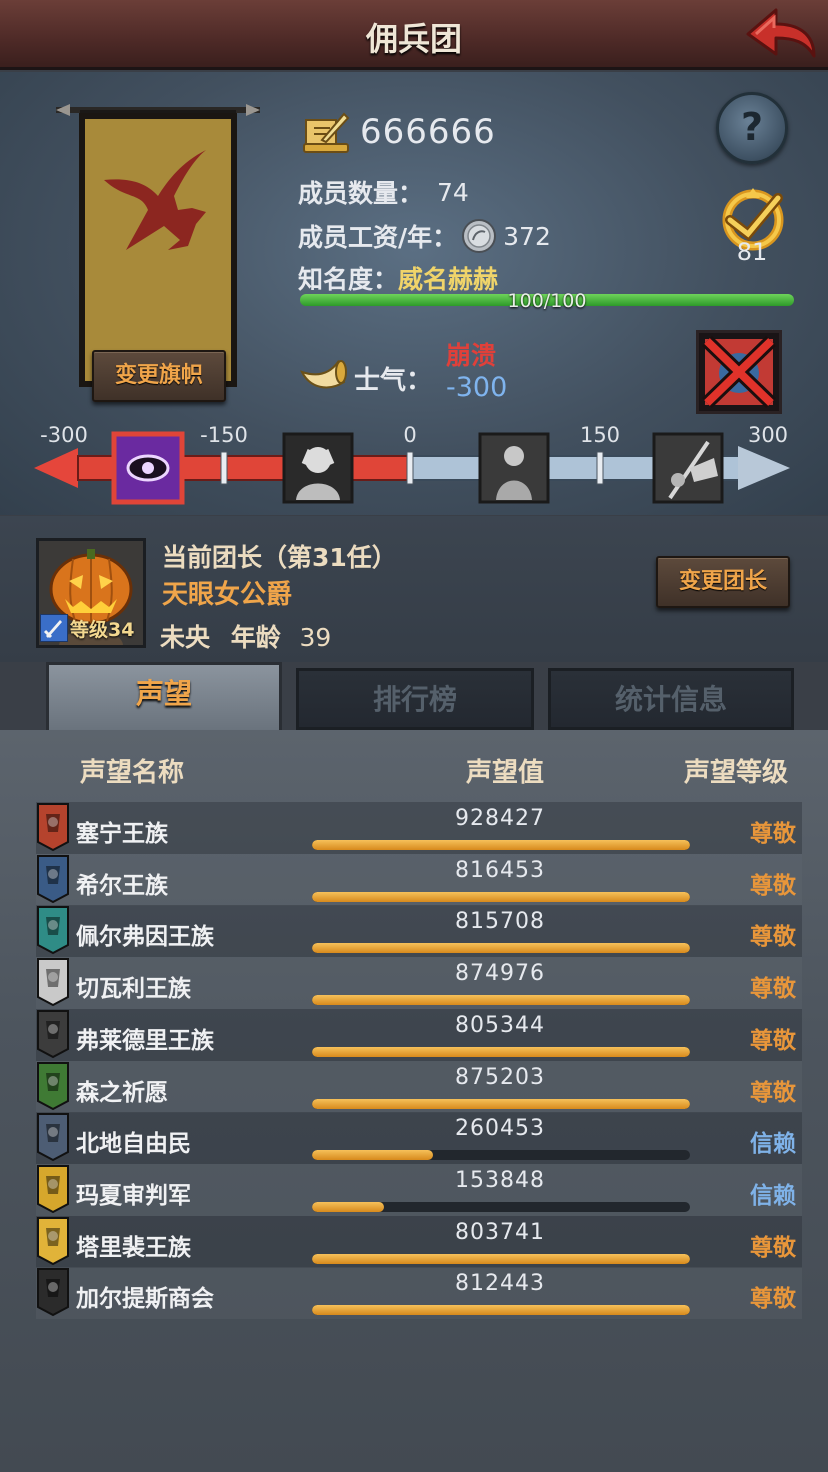 The width and height of the screenshot is (828, 1472). I want to click on reputation-row: 森之祈愿 875203 尊敬, so click(419, 1086).